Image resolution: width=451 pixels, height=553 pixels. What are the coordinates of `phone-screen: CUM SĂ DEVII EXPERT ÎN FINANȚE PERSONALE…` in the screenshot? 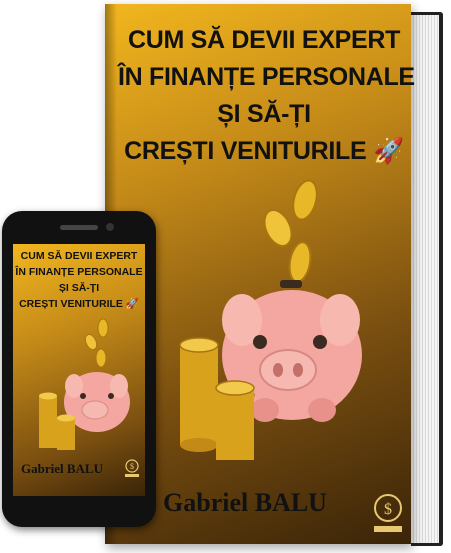 It's located at (79, 370).